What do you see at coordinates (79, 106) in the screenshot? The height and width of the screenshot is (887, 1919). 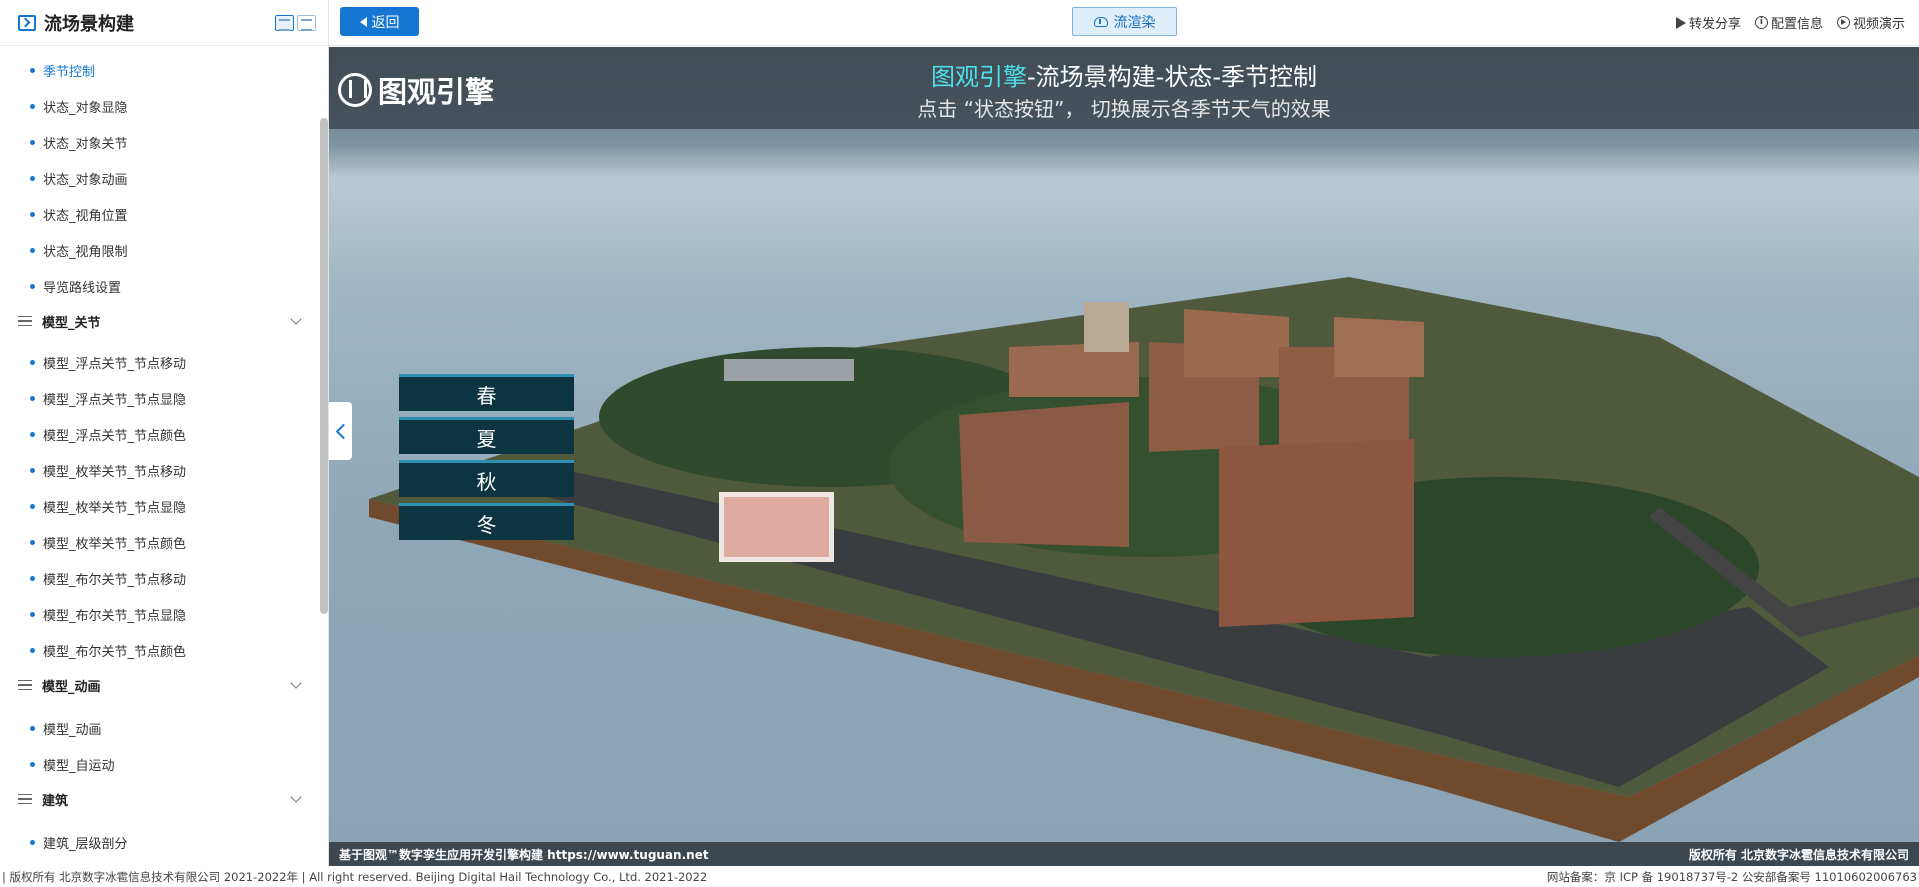 I see `sidebar-item: 状态_对象显隐` at bounding box center [79, 106].